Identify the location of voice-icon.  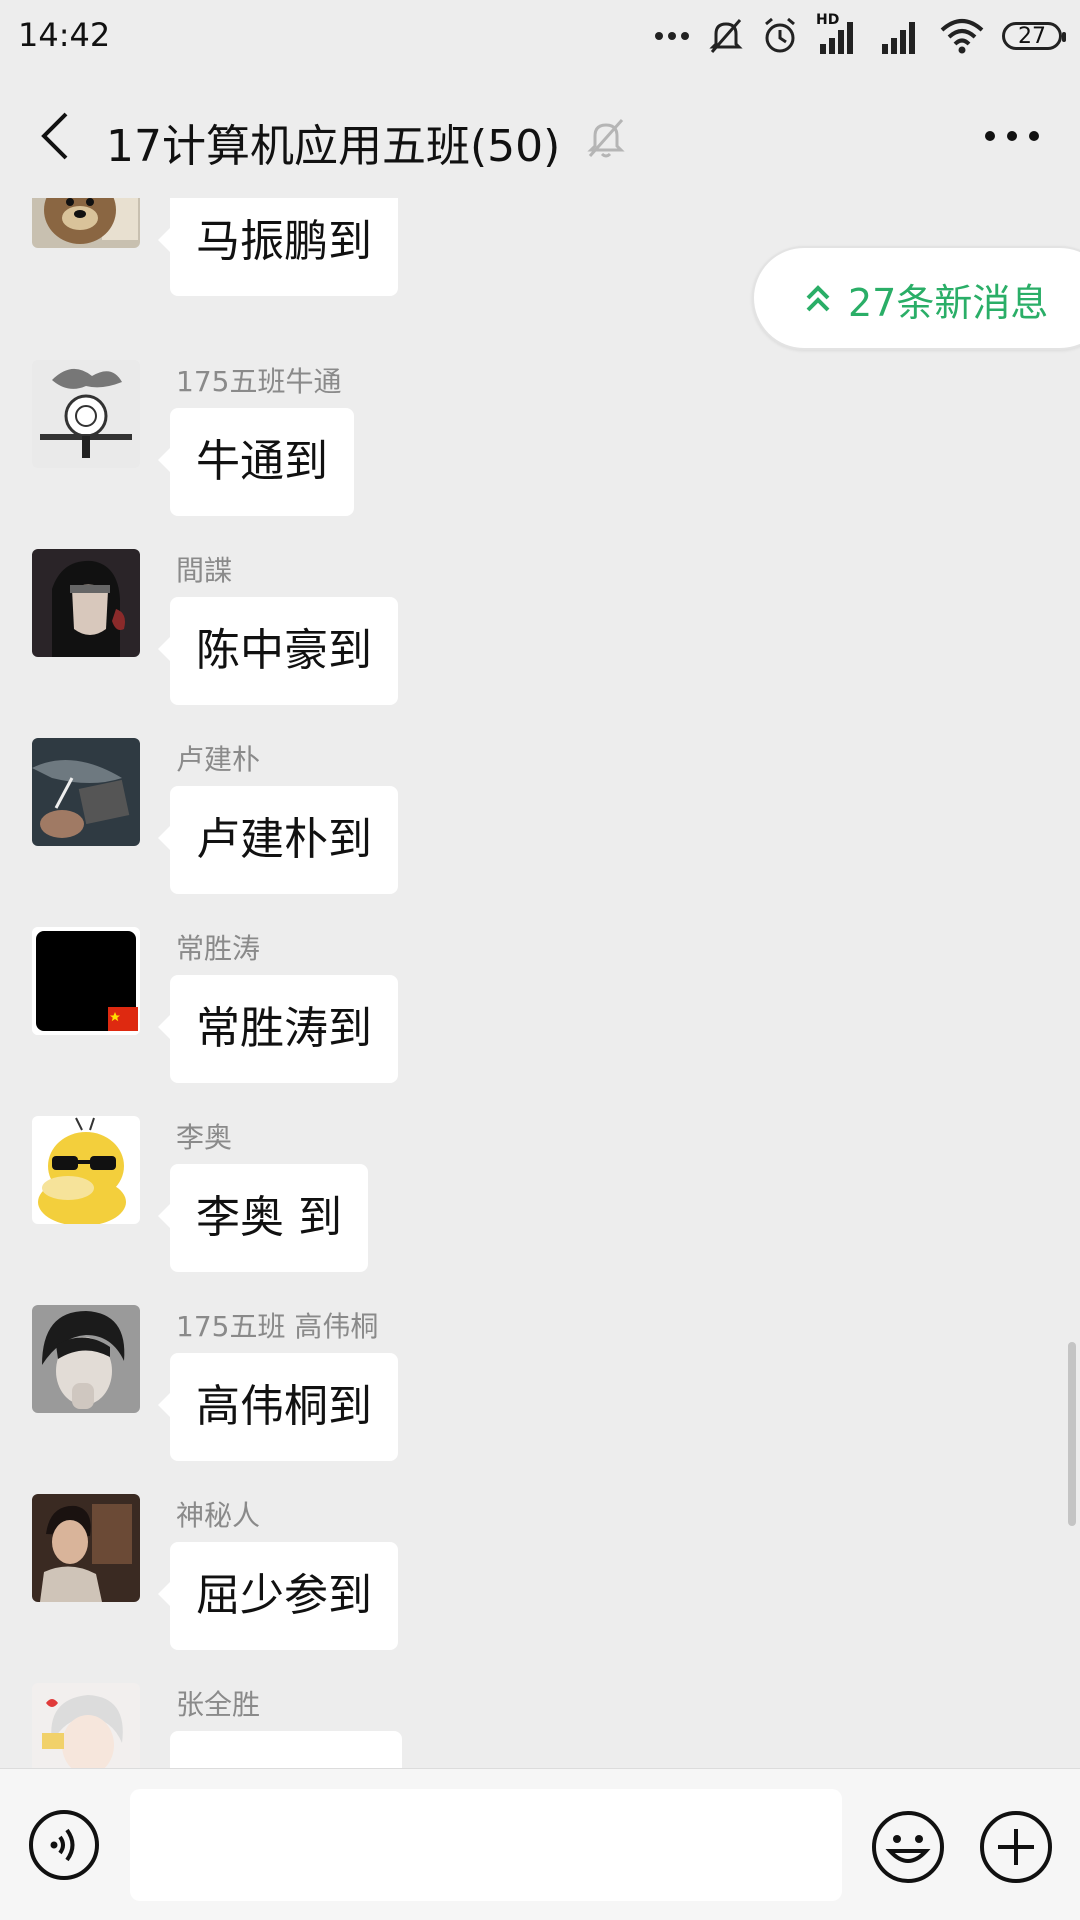
(64, 1845).